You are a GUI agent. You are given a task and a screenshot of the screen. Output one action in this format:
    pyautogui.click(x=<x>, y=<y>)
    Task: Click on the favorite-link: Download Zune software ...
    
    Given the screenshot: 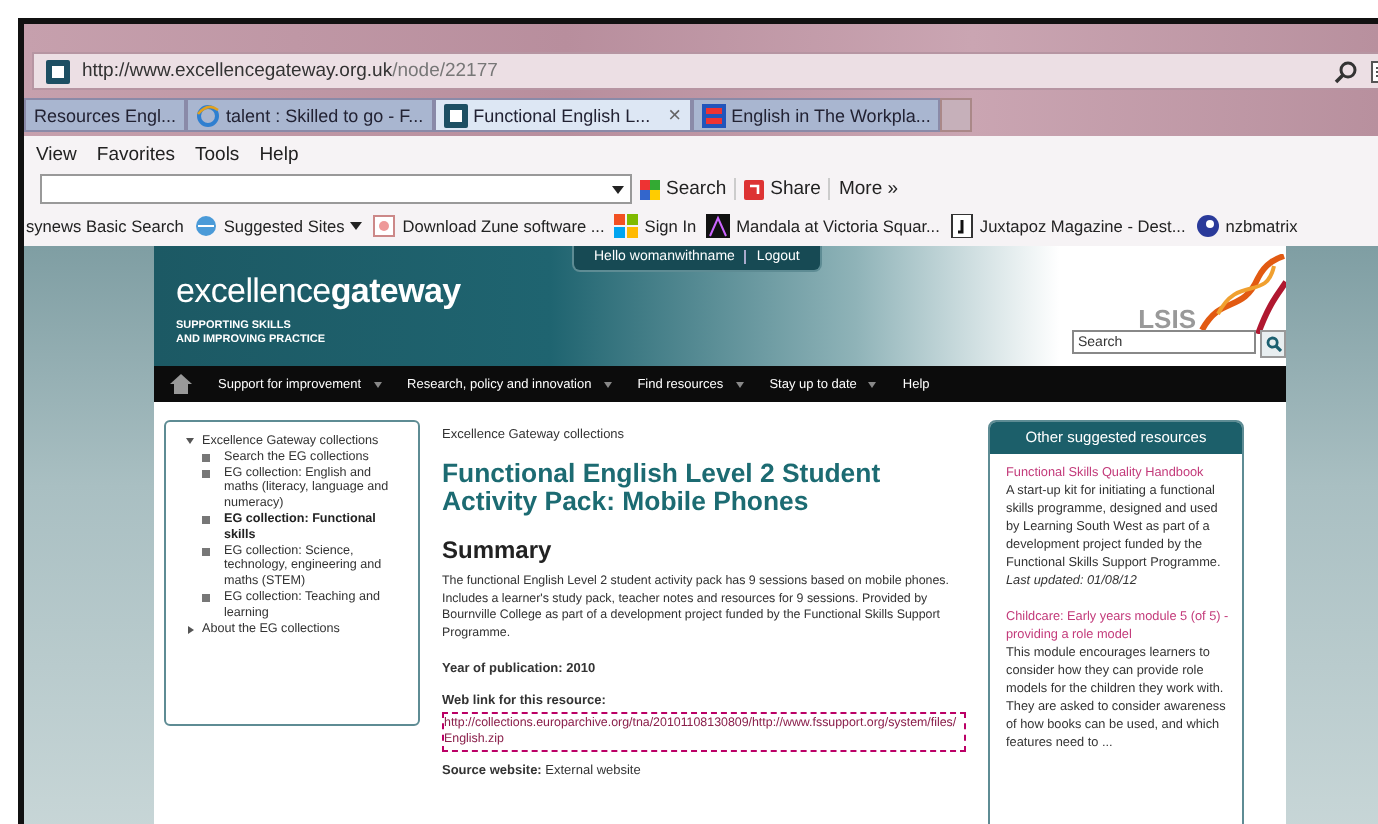 What is the action you would take?
    pyautogui.click(x=488, y=226)
    